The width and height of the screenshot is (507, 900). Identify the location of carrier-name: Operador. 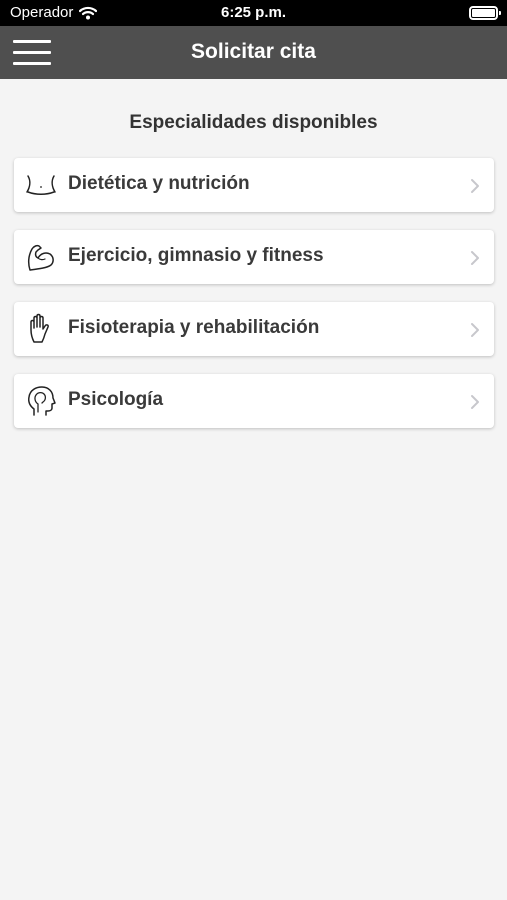
(42, 12).